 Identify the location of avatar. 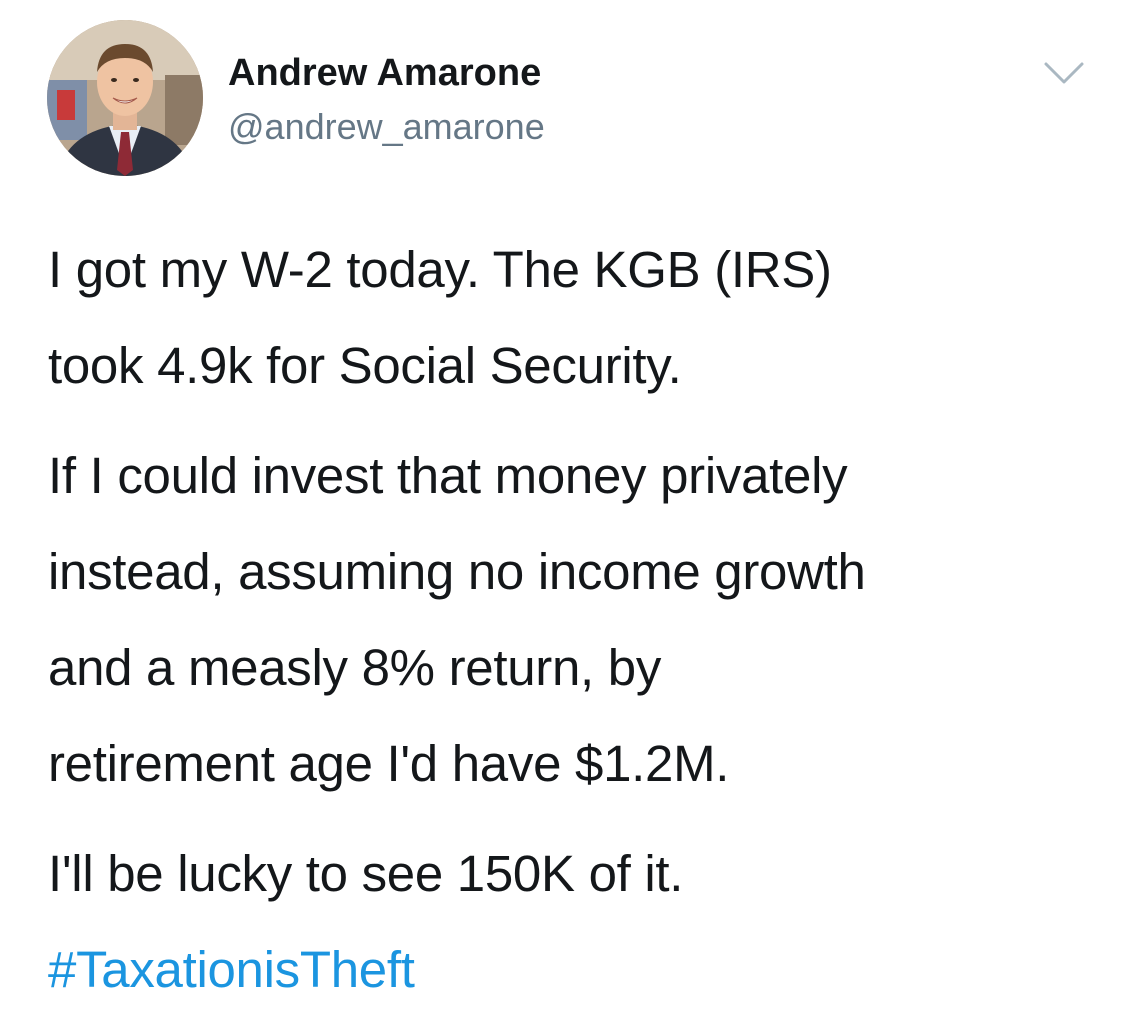
(125, 98).